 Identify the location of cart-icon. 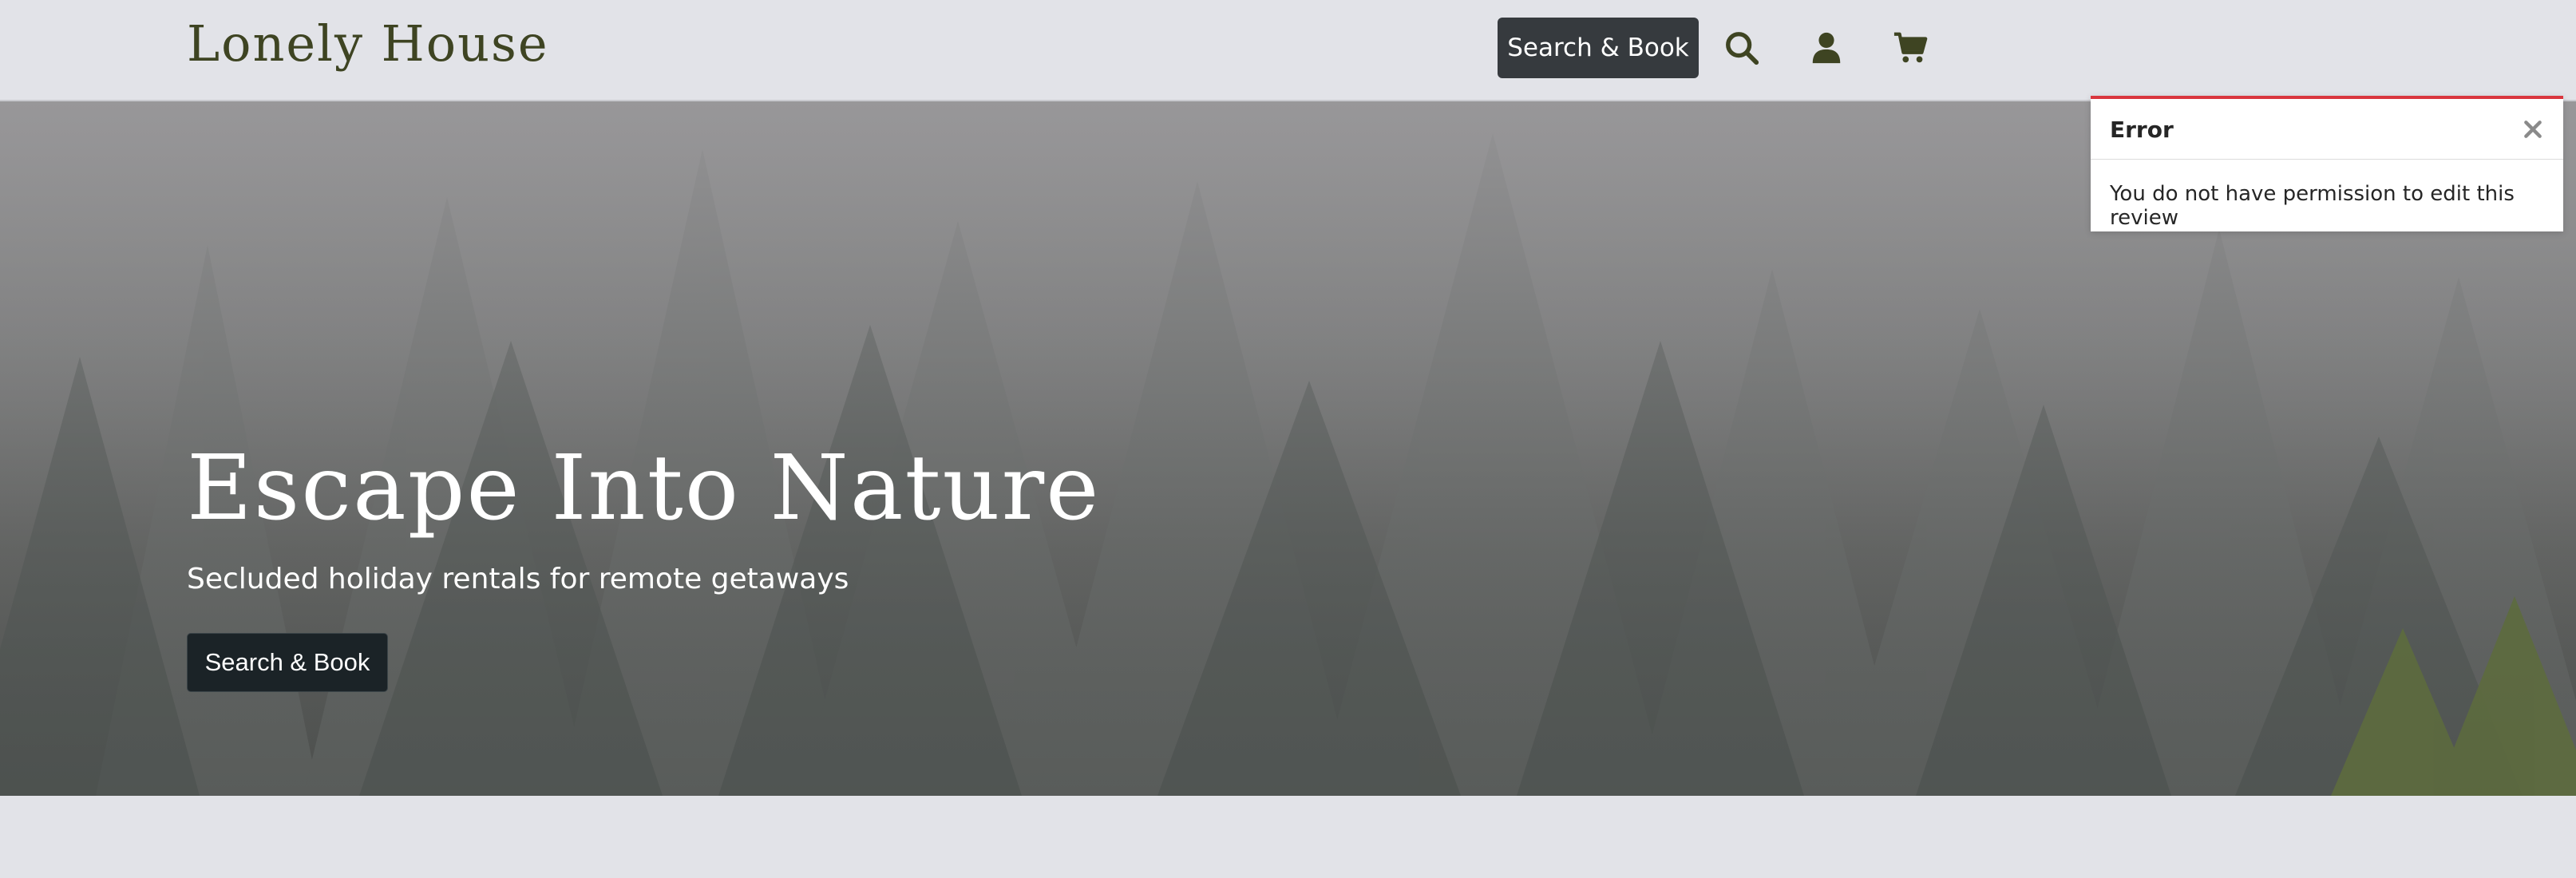
(1911, 48).